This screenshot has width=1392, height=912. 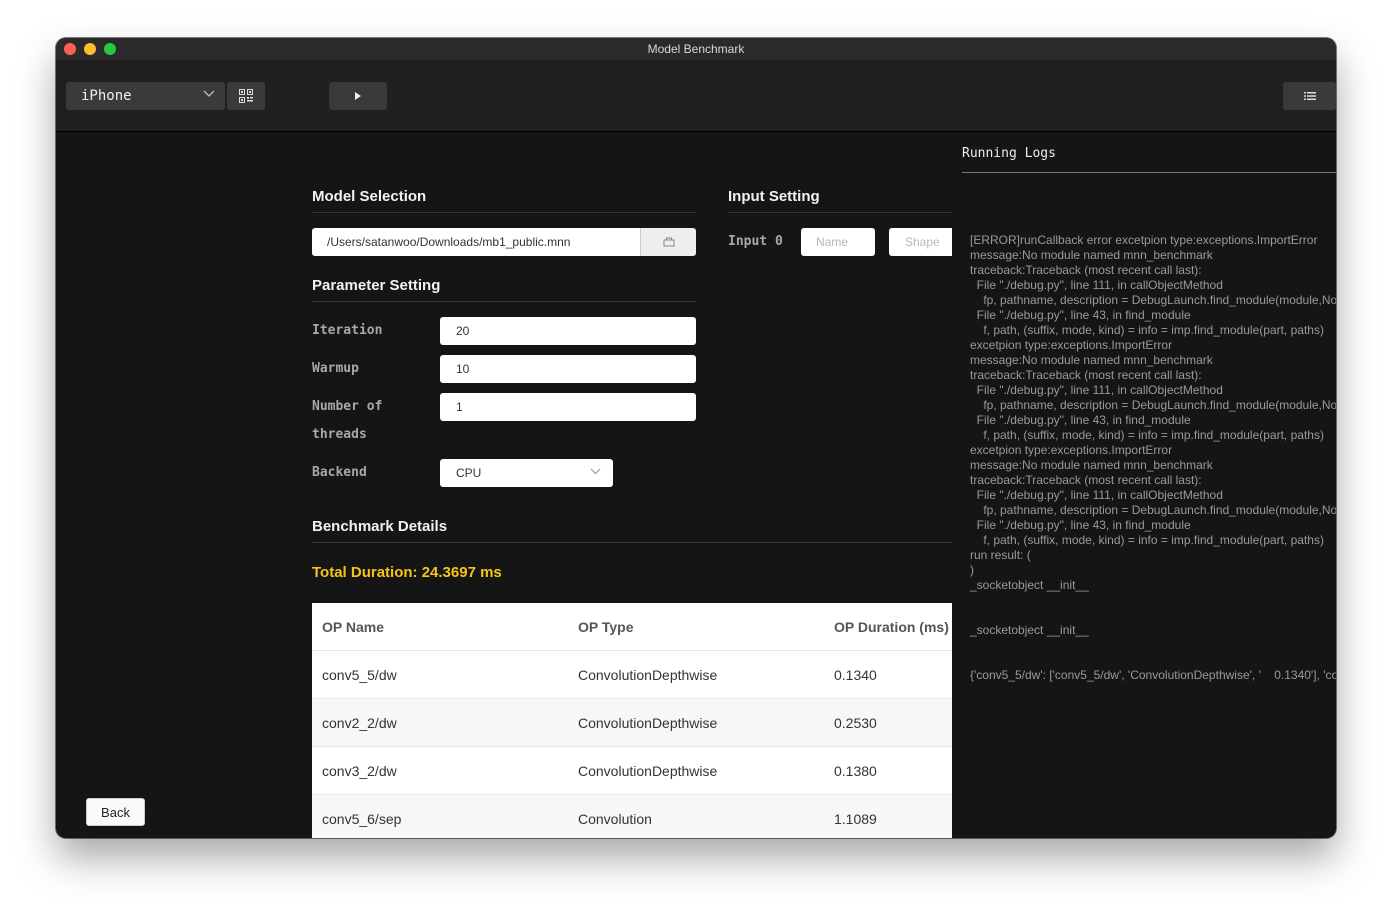 What do you see at coordinates (359, 771) in the screenshot?
I see `op-name-cell: conv3_2/dw` at bounding box center [359, 771].